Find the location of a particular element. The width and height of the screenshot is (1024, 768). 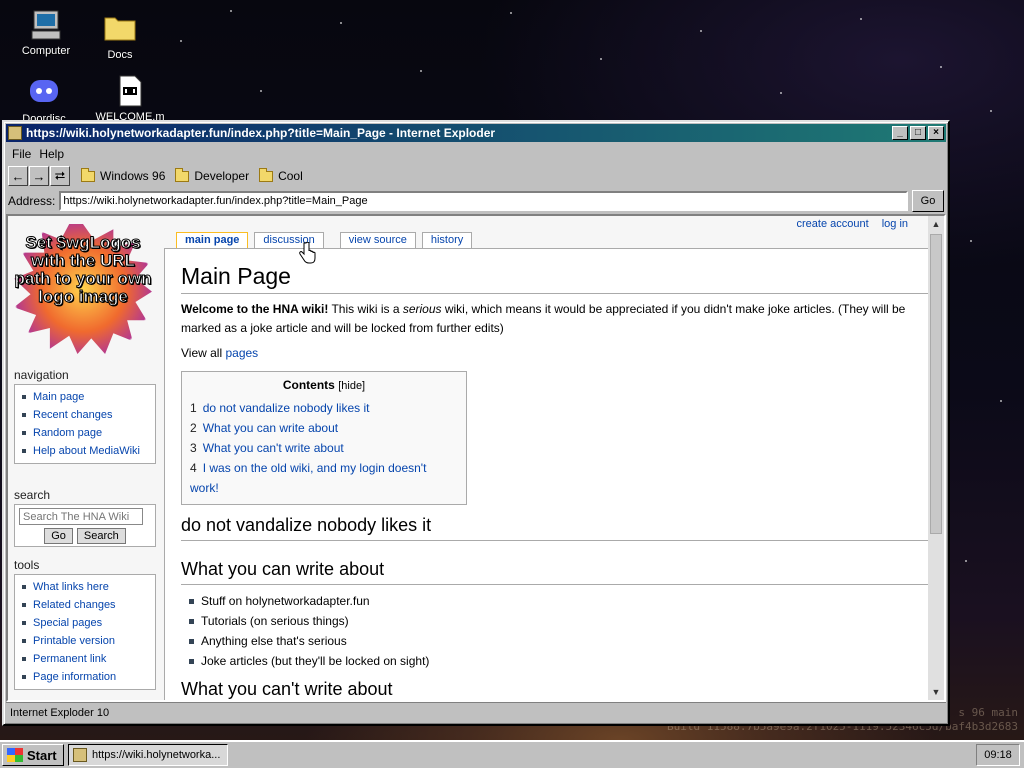

vertical-scrollbar: ▲ ▼ is located at coordinates (936, 458).